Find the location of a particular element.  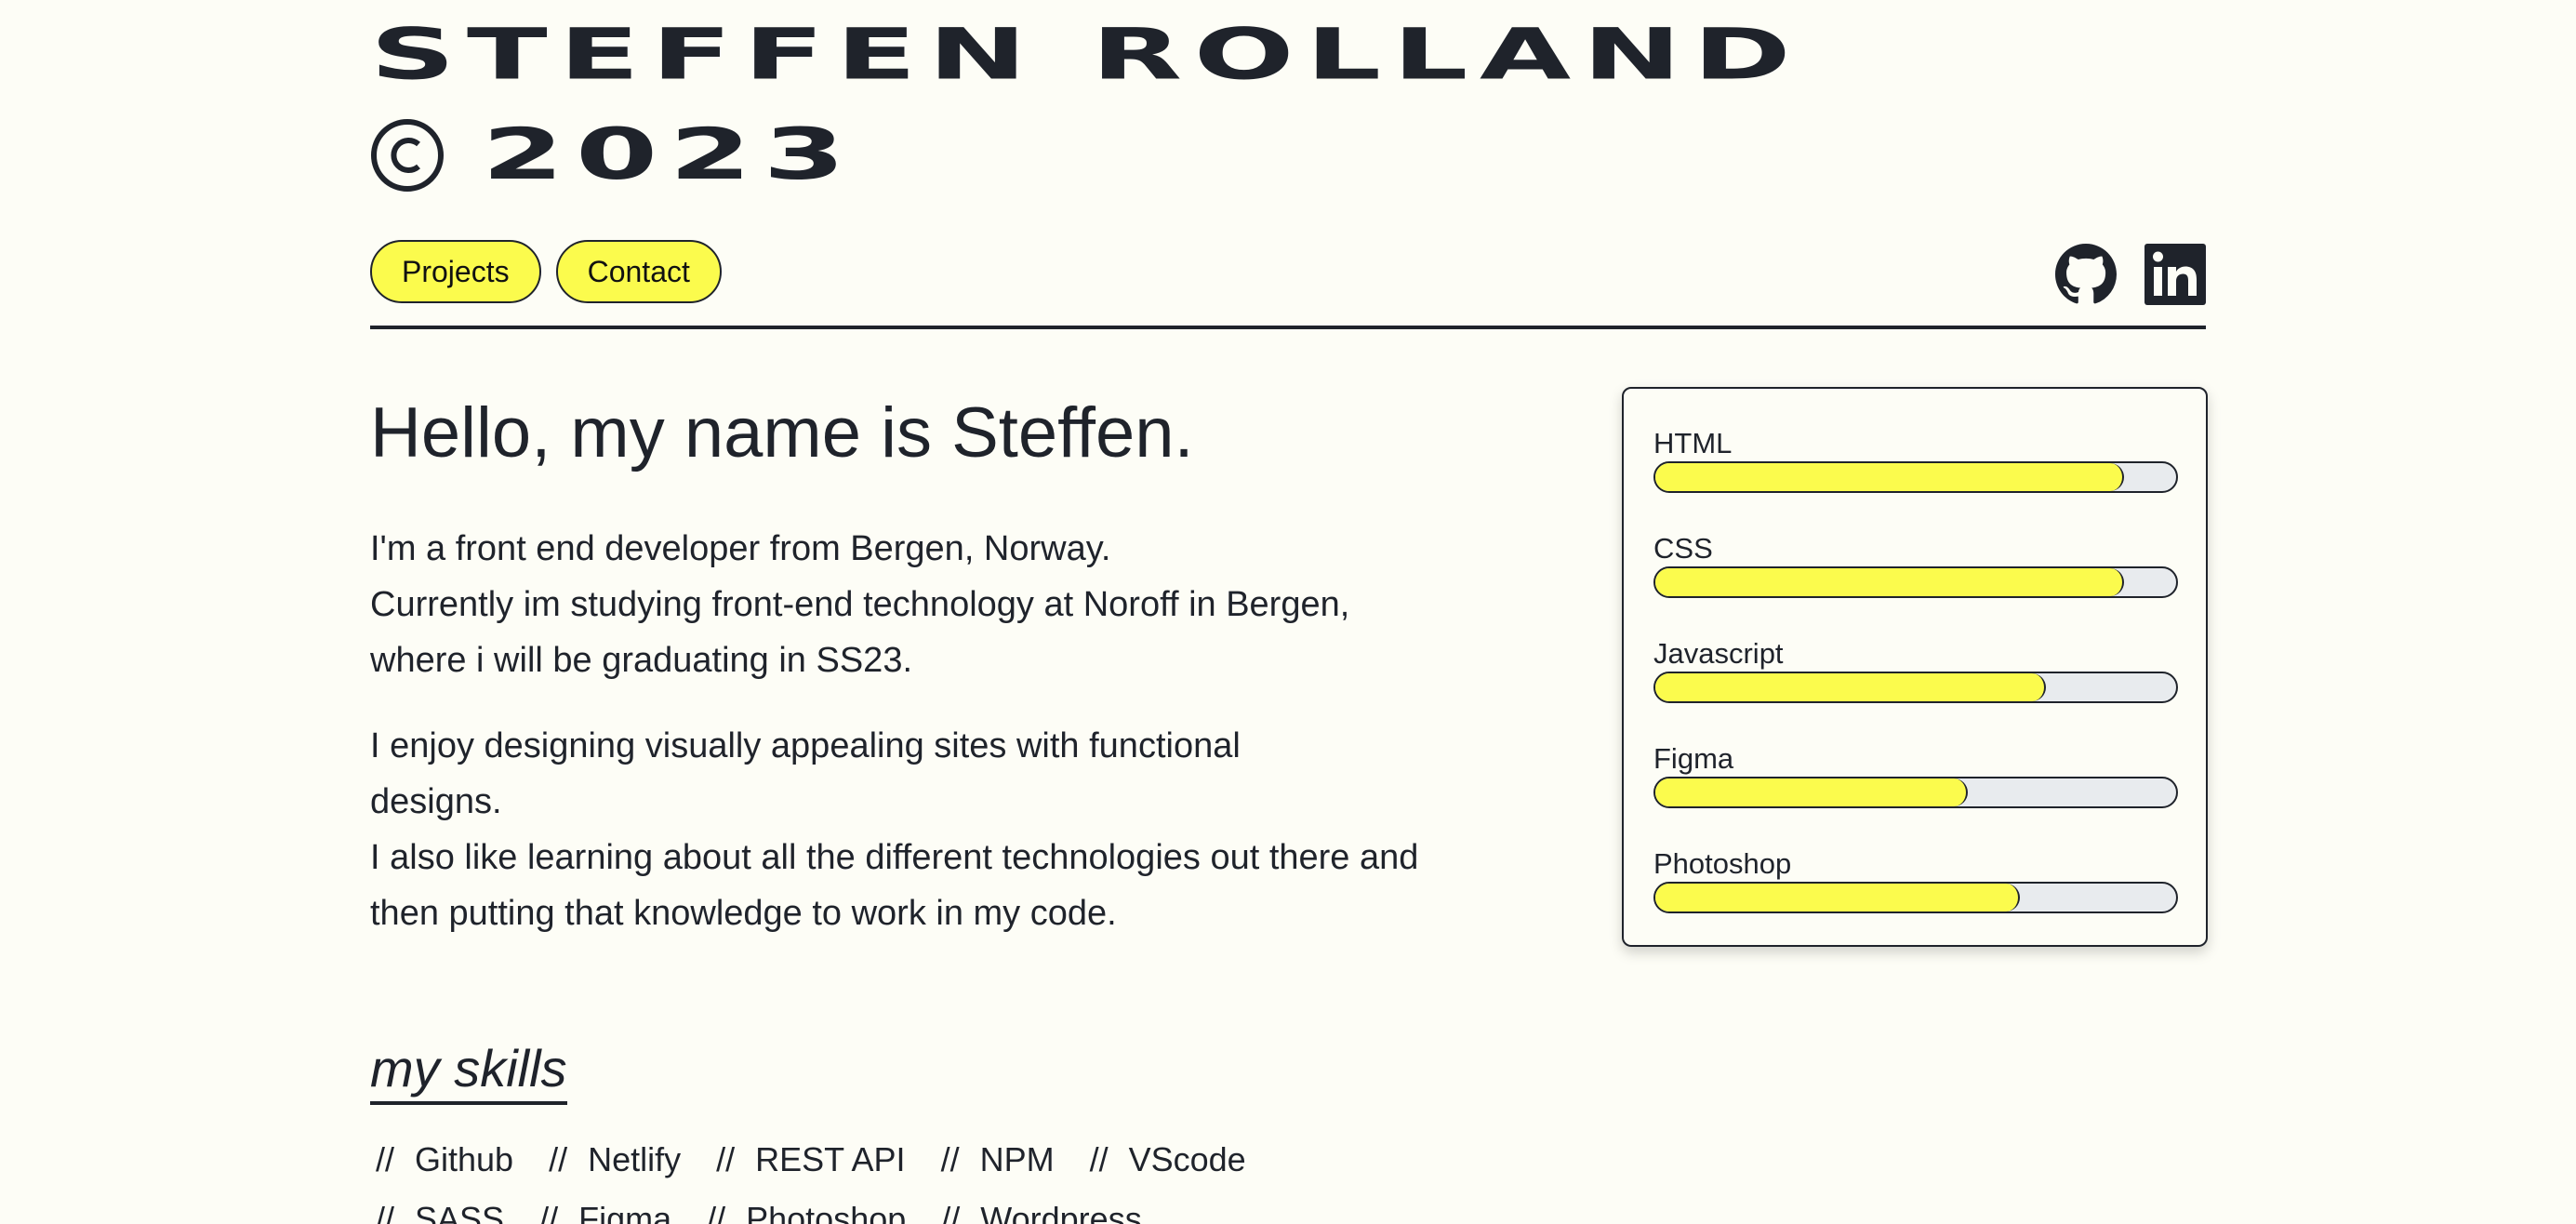

skill-row: CSS is located at coordinates (1915, 583).